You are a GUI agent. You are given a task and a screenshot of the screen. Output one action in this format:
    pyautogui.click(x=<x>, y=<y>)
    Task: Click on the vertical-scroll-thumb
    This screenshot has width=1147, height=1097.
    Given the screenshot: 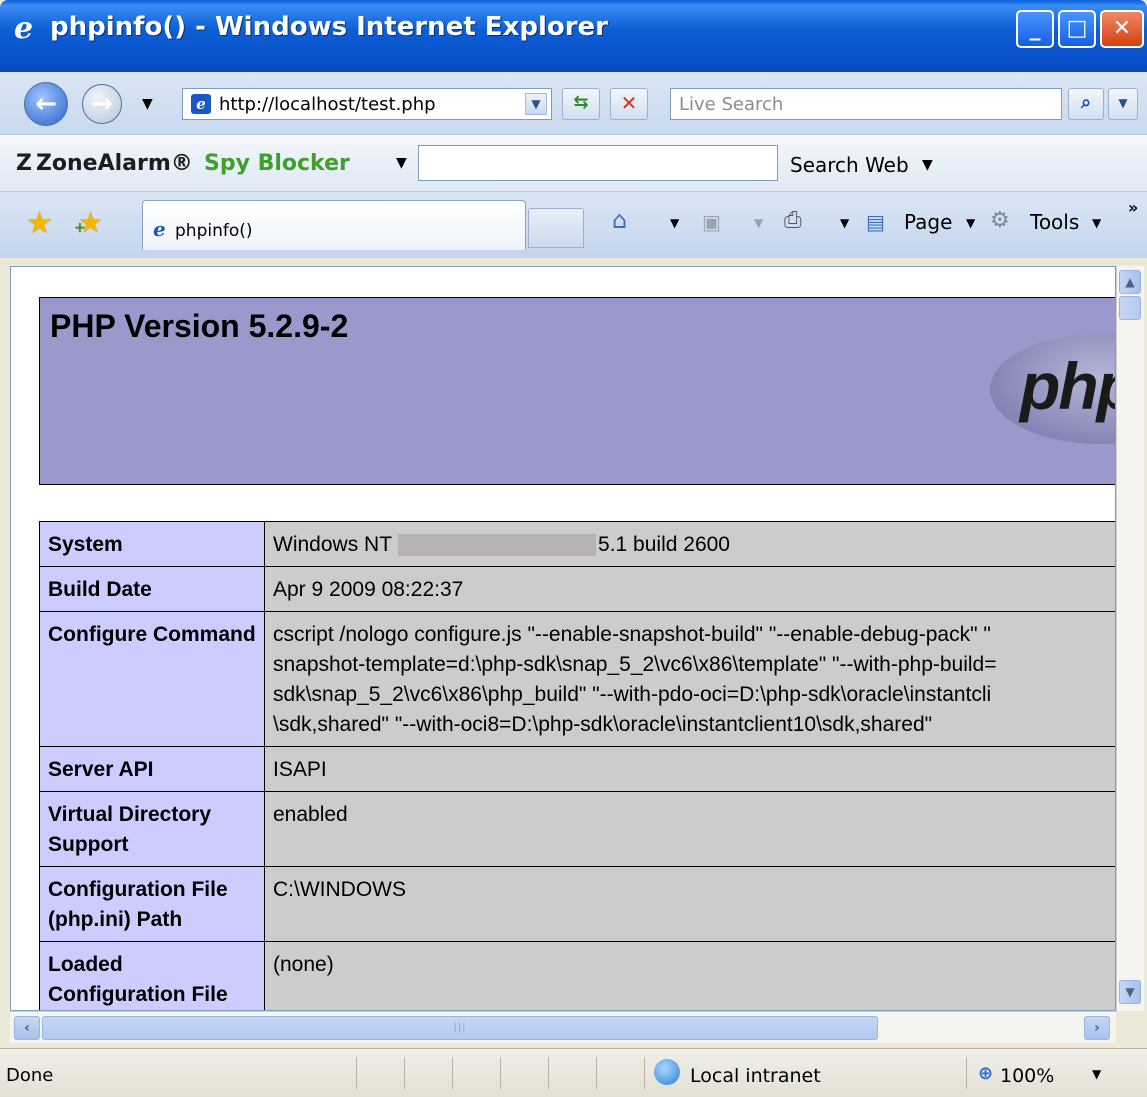 What is the action you would take?
    pyautogui.click(x=1130, y=308)
    